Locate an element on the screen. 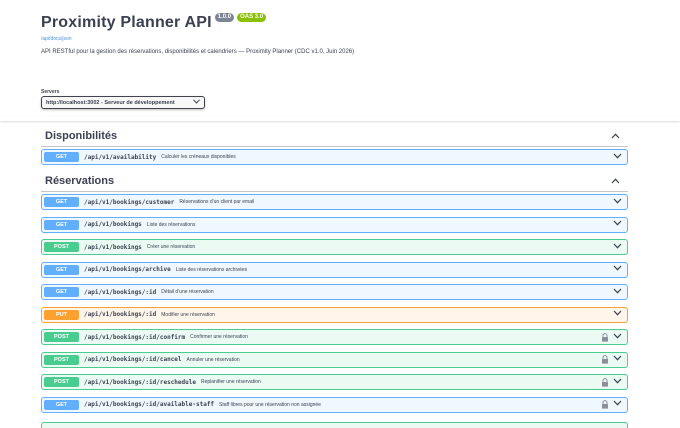 The width and height of the screenshot is (680, 428). scheme-container-divider is located at coordinates (340, 118).